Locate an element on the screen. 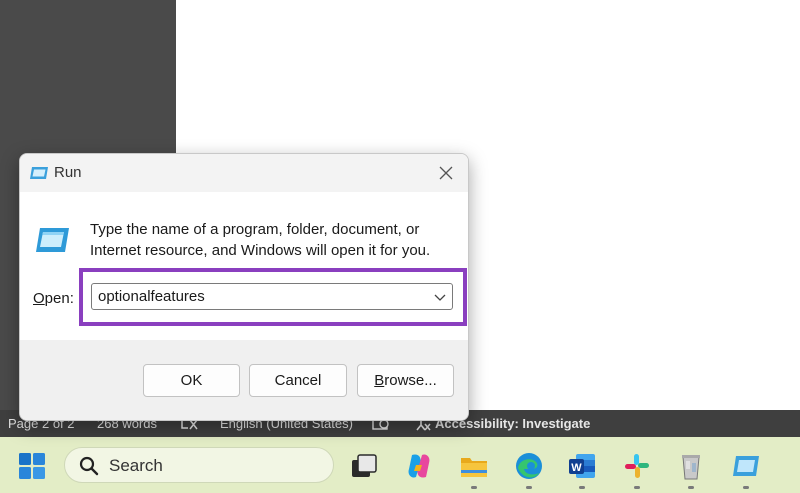 This screenshot has height=493, width=800. folder-icon is located at coordinates (474, 467).